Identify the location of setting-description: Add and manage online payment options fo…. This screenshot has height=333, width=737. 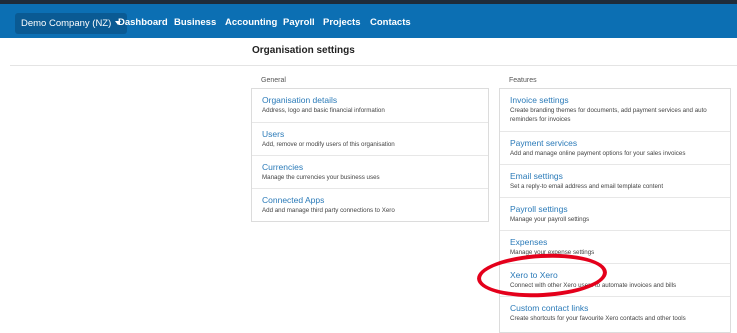
(598, 153).